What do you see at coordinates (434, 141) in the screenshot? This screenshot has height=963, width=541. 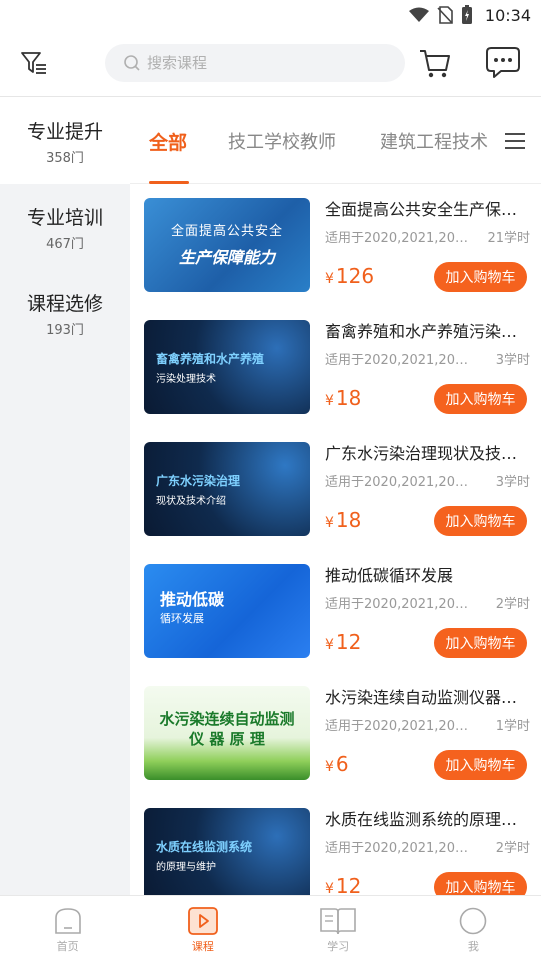 I see `tab-construction-engineering: 建筑工程技术` at bounding box center [434, 141].